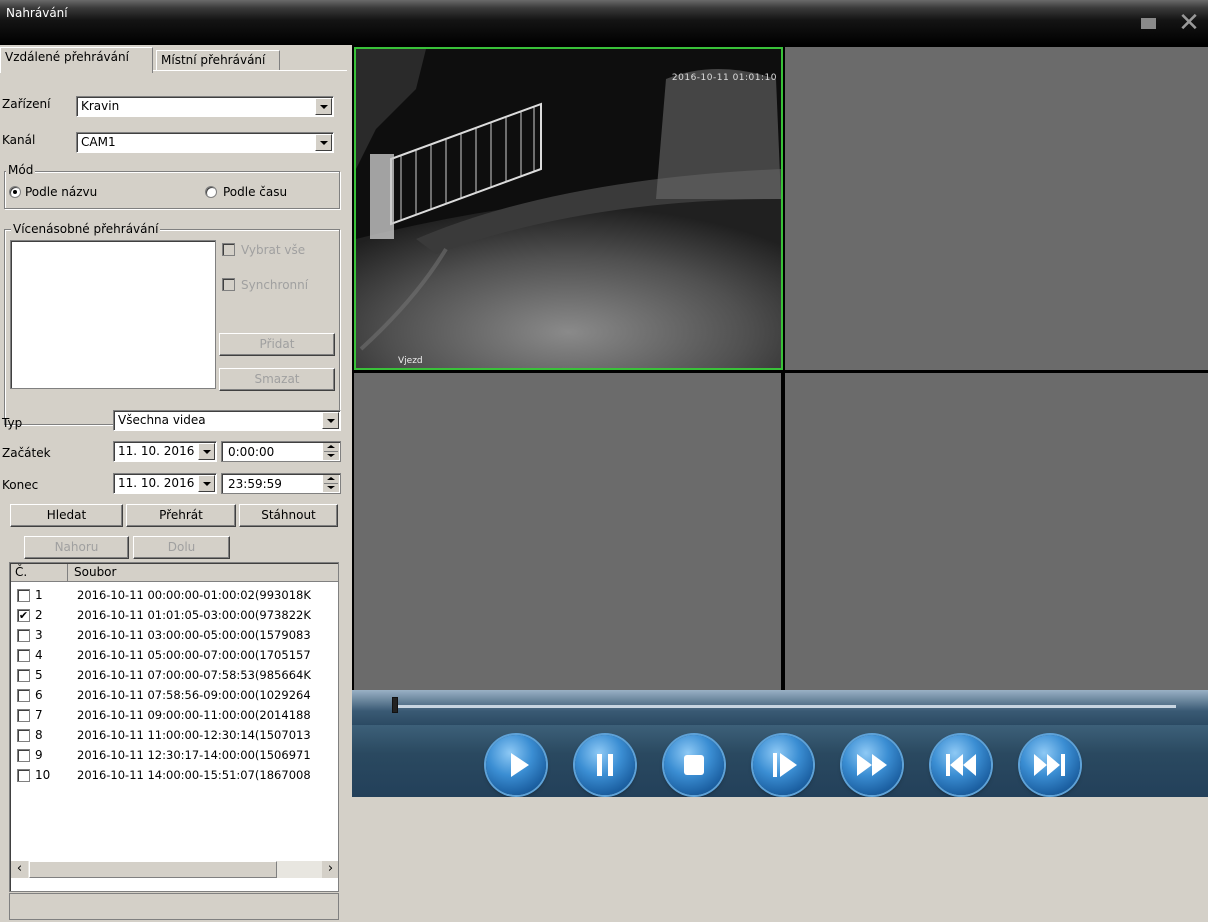 The width and height of the screenshot is (1208, 922). I want to click on row-file: 2016-10-11 11:00:00-12:30:14(1507013, so click(194, 735).